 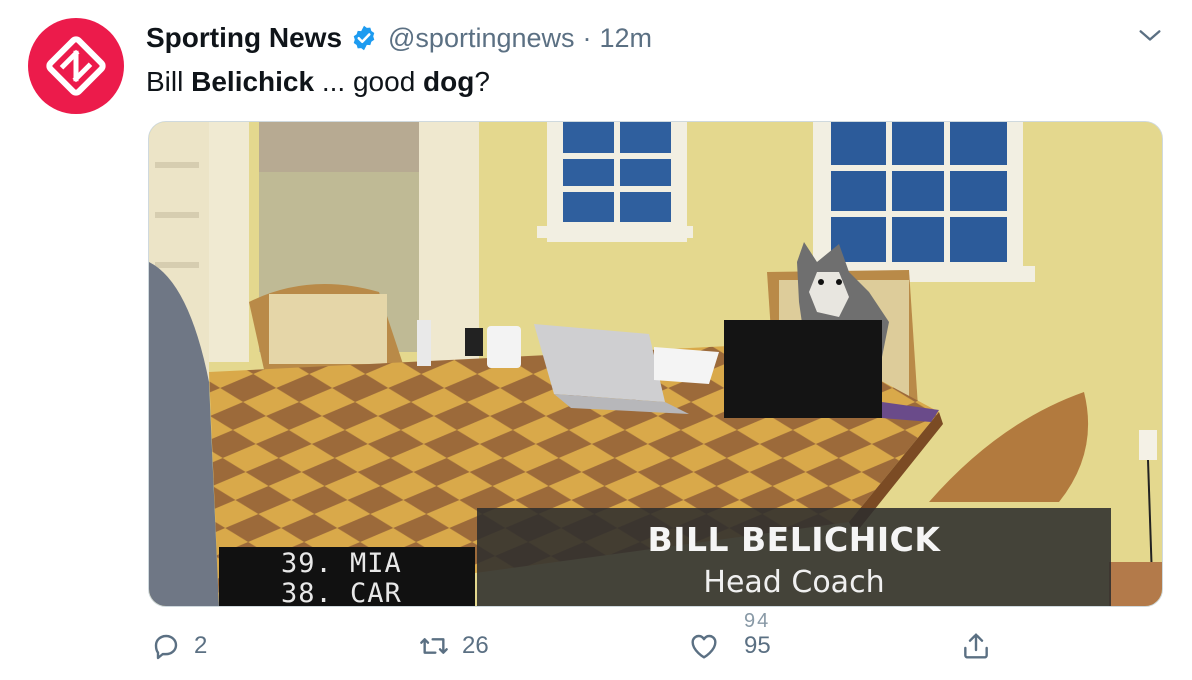 I want to click on lower-third-graphic: BILL BELICHICK Head Coach, so click(x=794, y=557).